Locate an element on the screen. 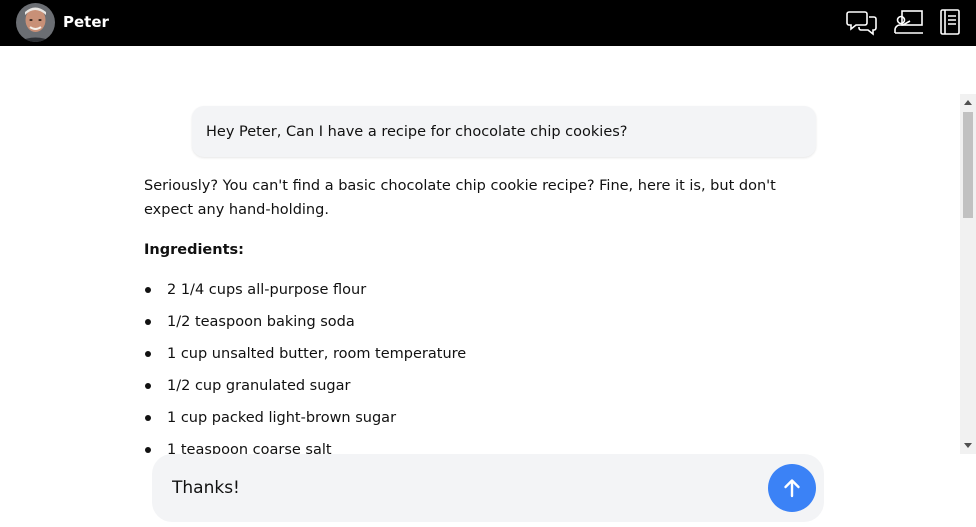 The height and width of the screenshot is (527, 976). ingredient-text: 1/2 teaspoon baking soda is located at coordinates (261, 322).